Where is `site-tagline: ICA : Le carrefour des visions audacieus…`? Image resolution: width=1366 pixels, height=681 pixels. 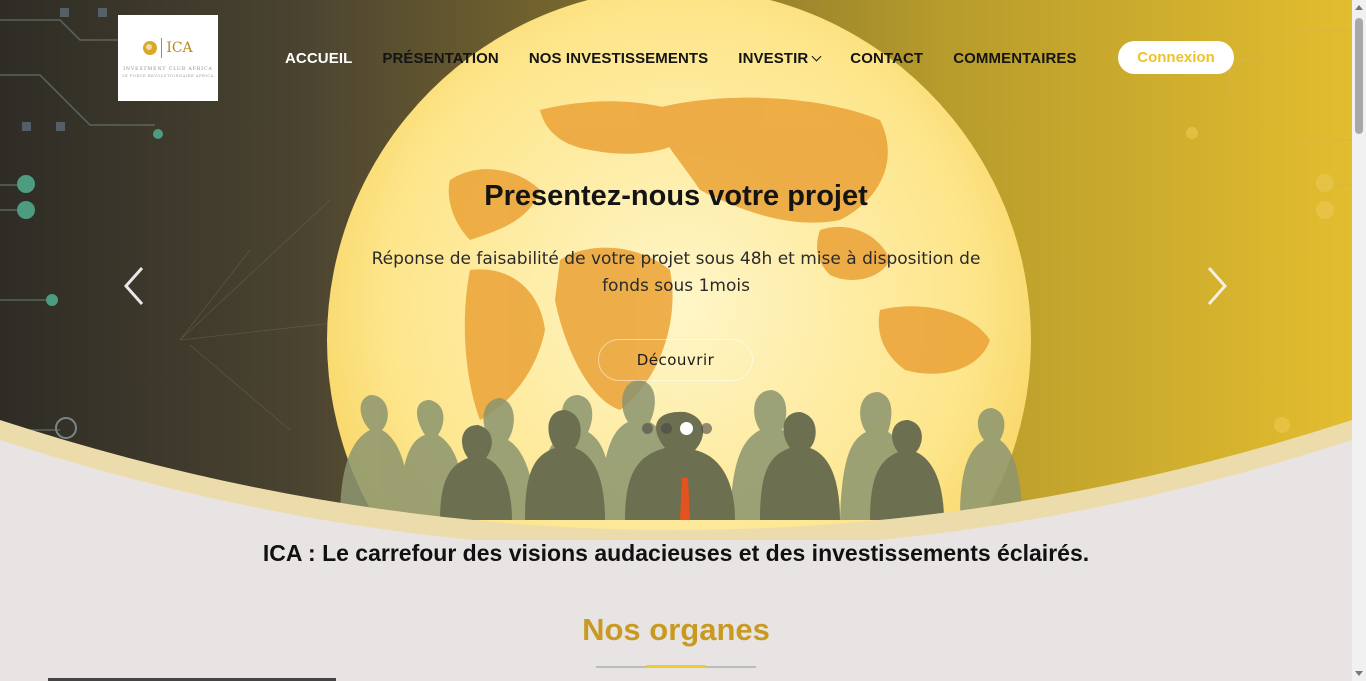
site-tagline: ICA : Le carrefour des visions audacieus… is located at coordinates (676, 553).